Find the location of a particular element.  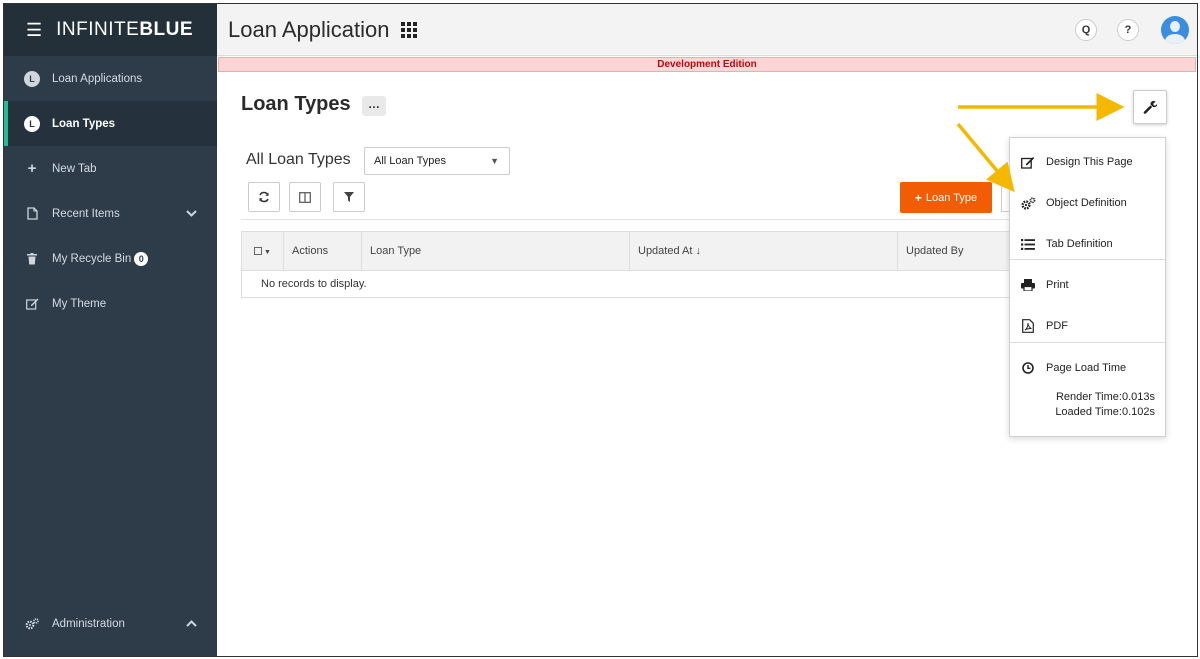

filter-icon is located at coordinates (349, 197).